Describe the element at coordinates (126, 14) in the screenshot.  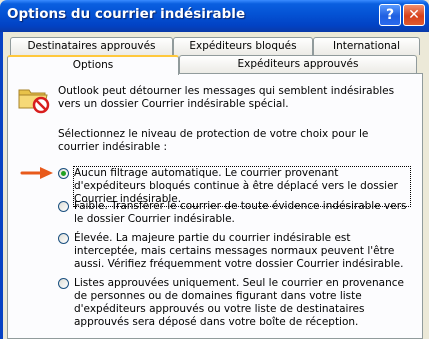
I see `window-title: Options du courrier indésirable` at that location.